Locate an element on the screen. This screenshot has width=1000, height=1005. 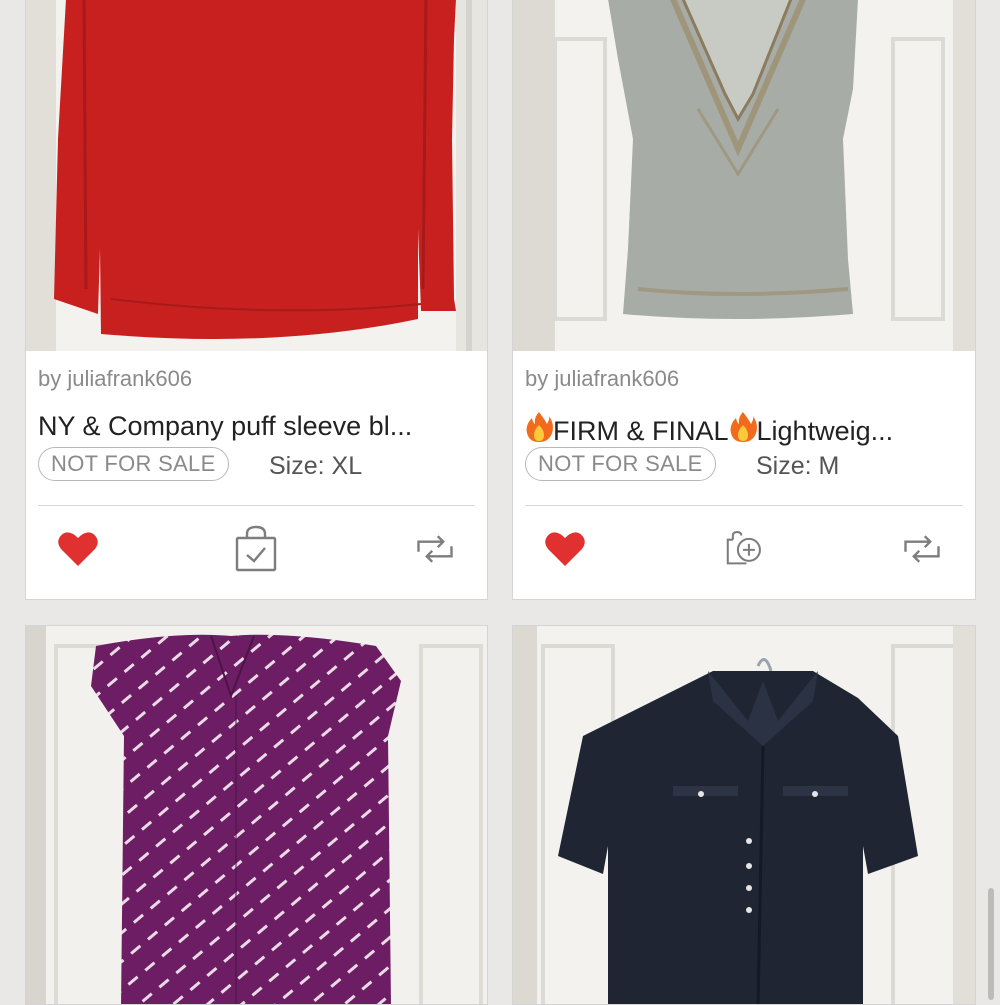
add-to-bundle-icon is located at coordinates (743, 548).